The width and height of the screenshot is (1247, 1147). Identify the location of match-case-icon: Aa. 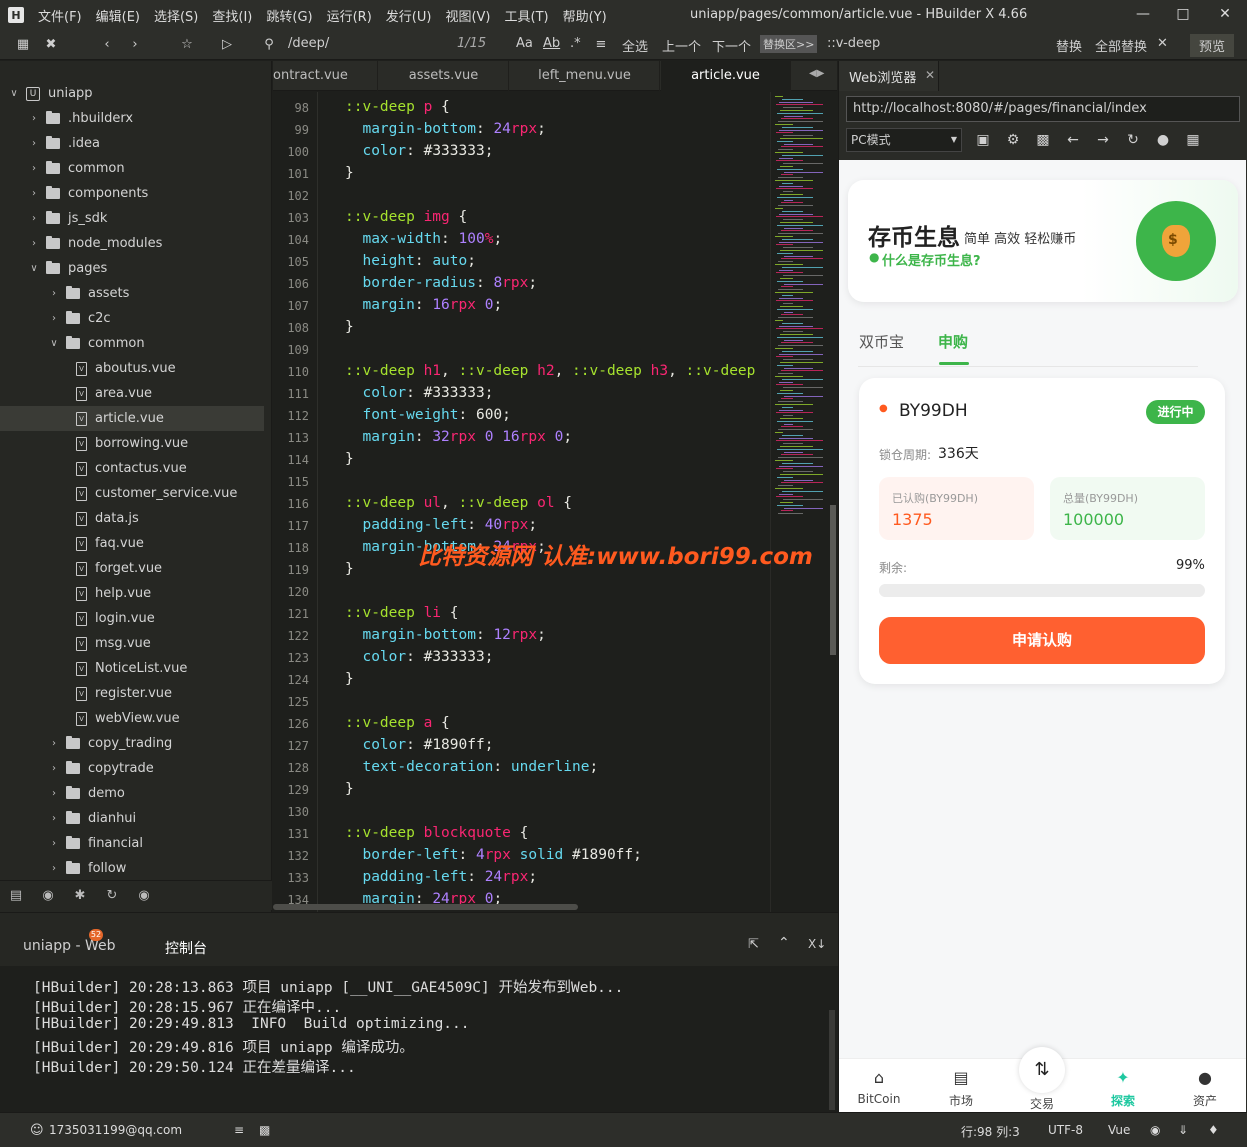
(524, 43).